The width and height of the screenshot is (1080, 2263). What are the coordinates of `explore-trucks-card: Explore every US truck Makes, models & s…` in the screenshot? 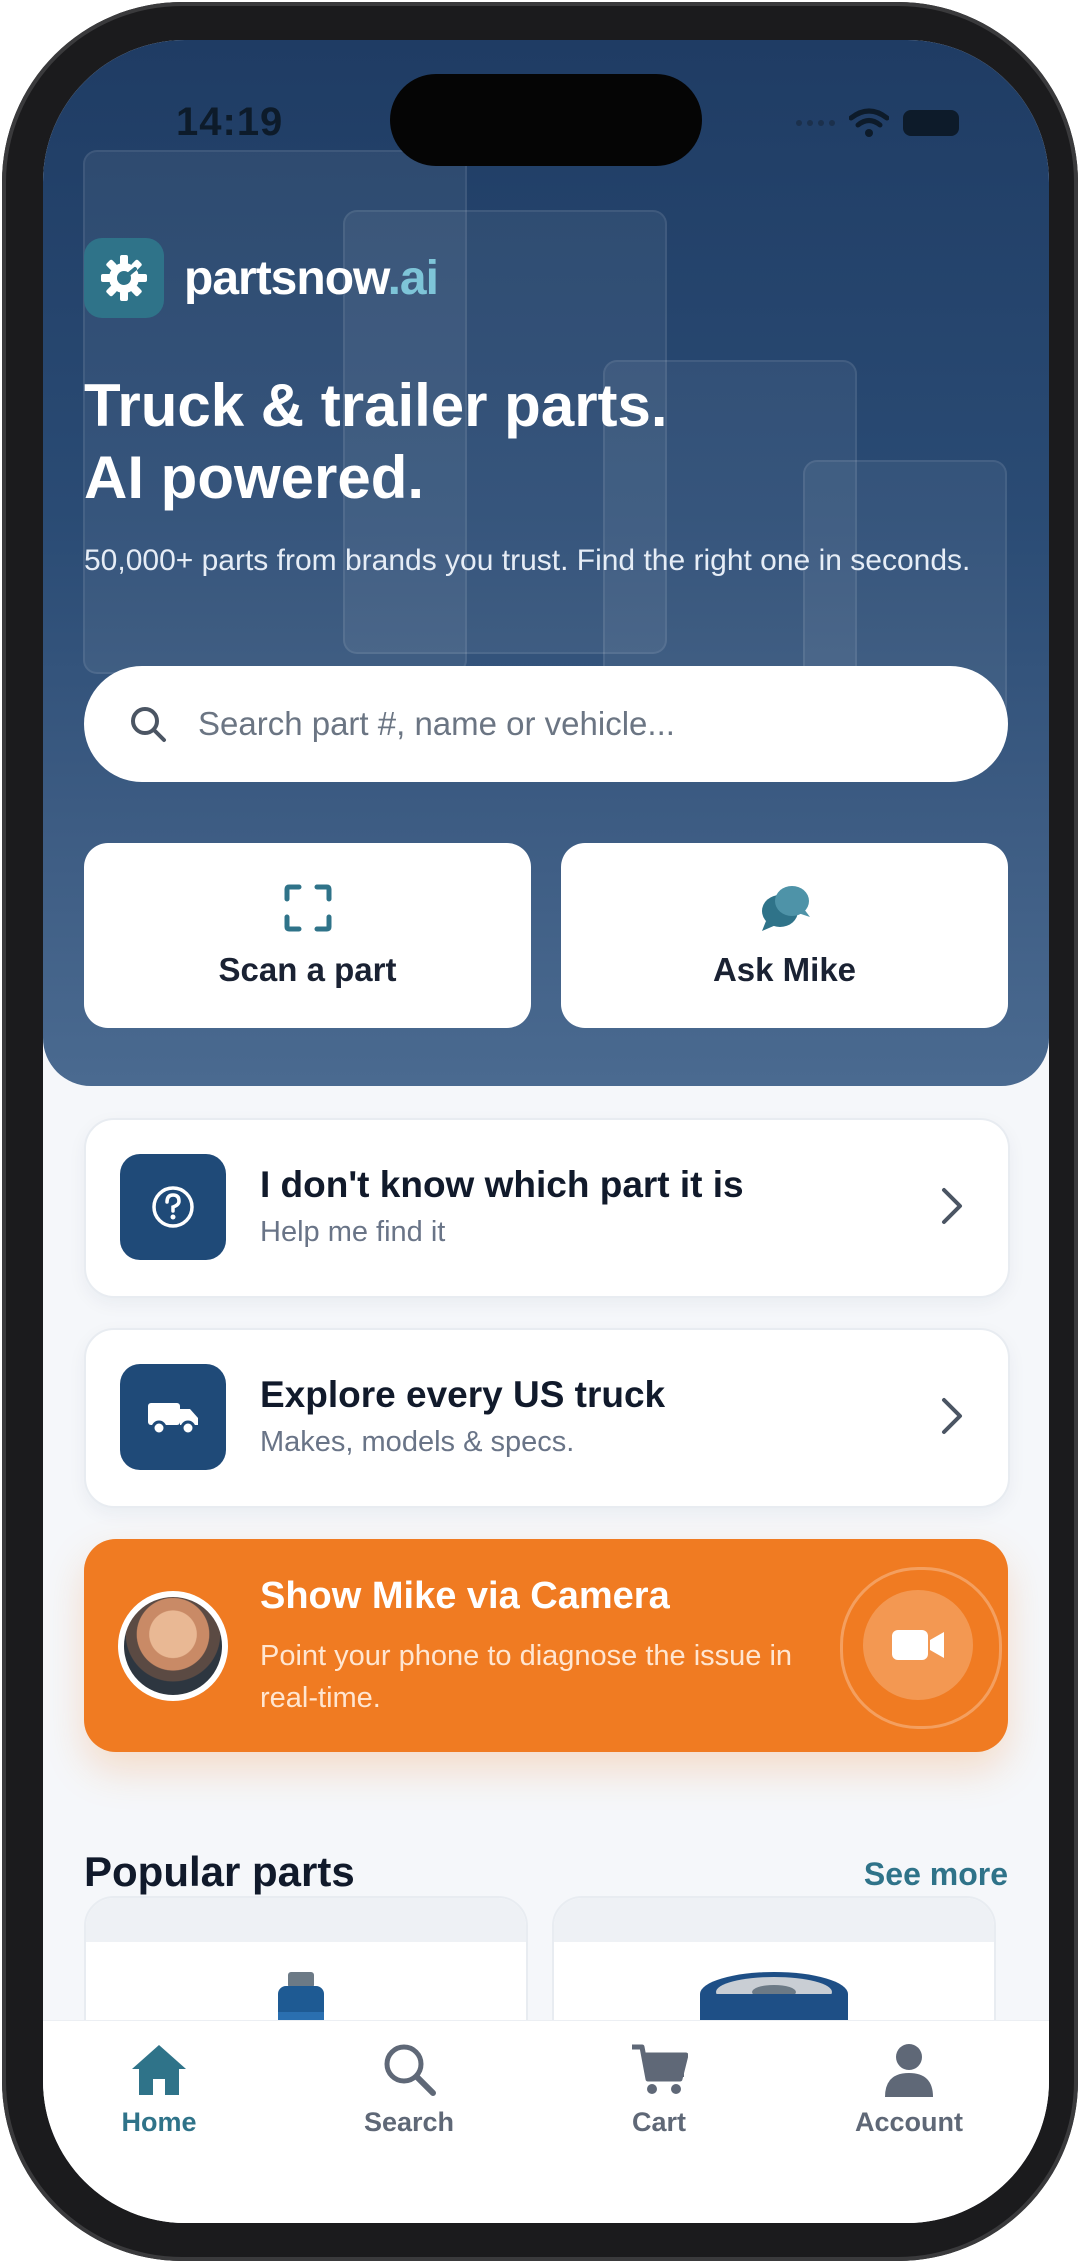 It's located at (547, 1418).